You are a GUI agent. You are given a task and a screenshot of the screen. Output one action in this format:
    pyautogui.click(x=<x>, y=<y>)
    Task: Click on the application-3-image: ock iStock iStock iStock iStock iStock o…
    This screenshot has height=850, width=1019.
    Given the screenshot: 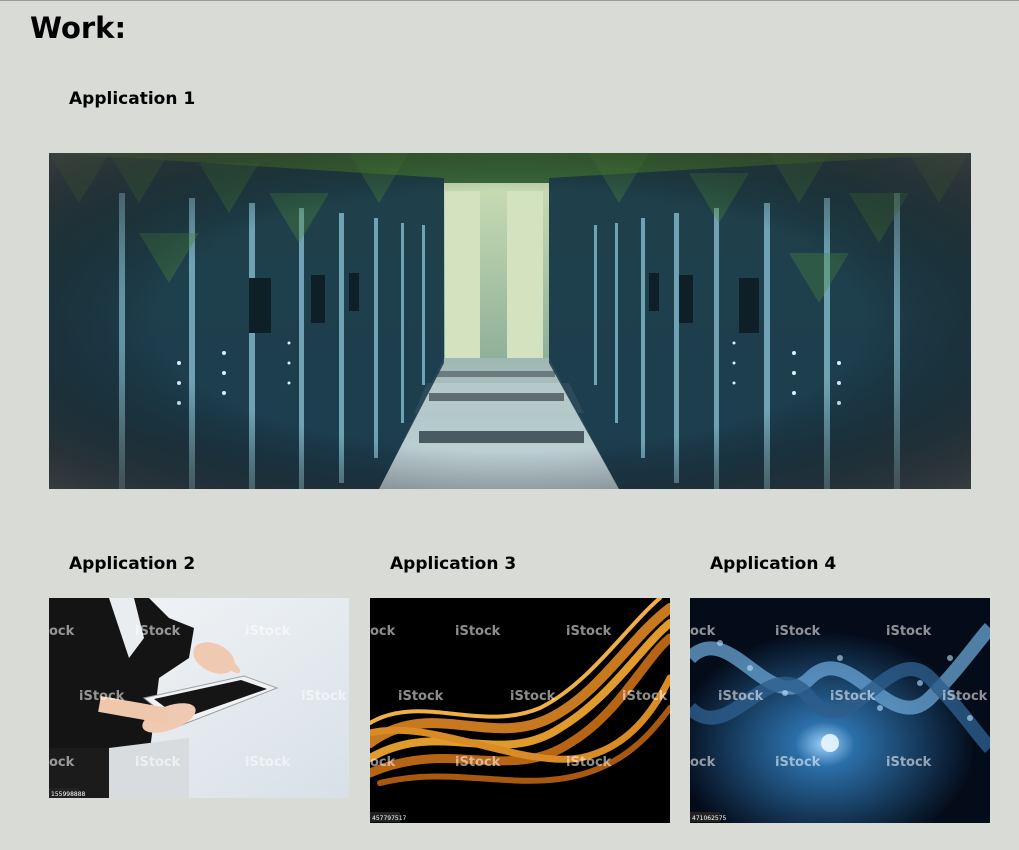 What is the action you would take?
    pyautogui.click(x=520, y=710)
    